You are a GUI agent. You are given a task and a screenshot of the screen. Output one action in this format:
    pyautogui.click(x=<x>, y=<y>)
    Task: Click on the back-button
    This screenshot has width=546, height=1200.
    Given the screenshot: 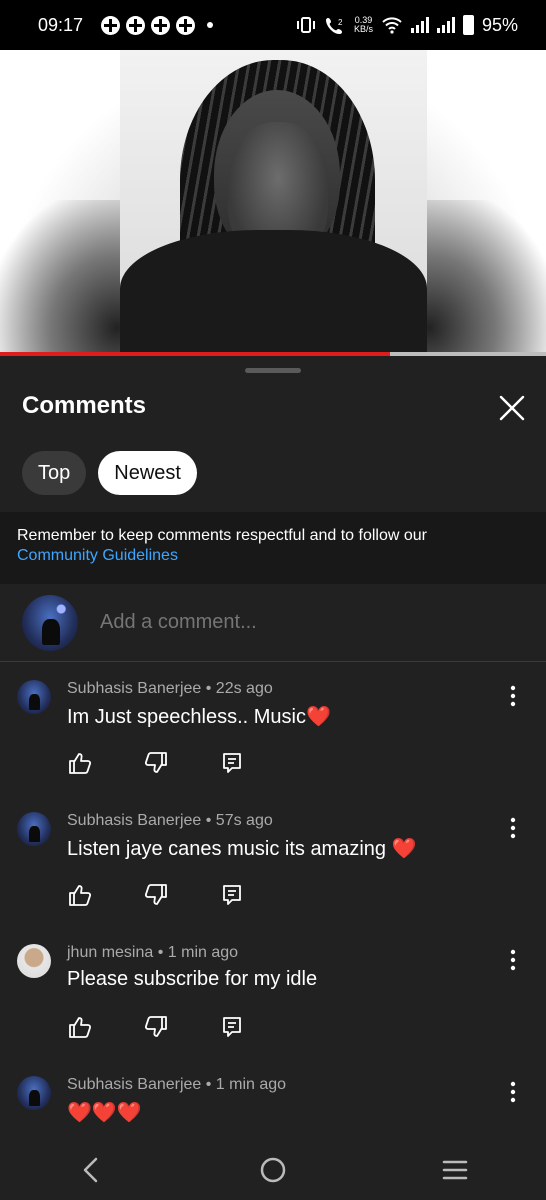 What is the action you would take?
    pyautogui.click(x=91, y=1170)
    